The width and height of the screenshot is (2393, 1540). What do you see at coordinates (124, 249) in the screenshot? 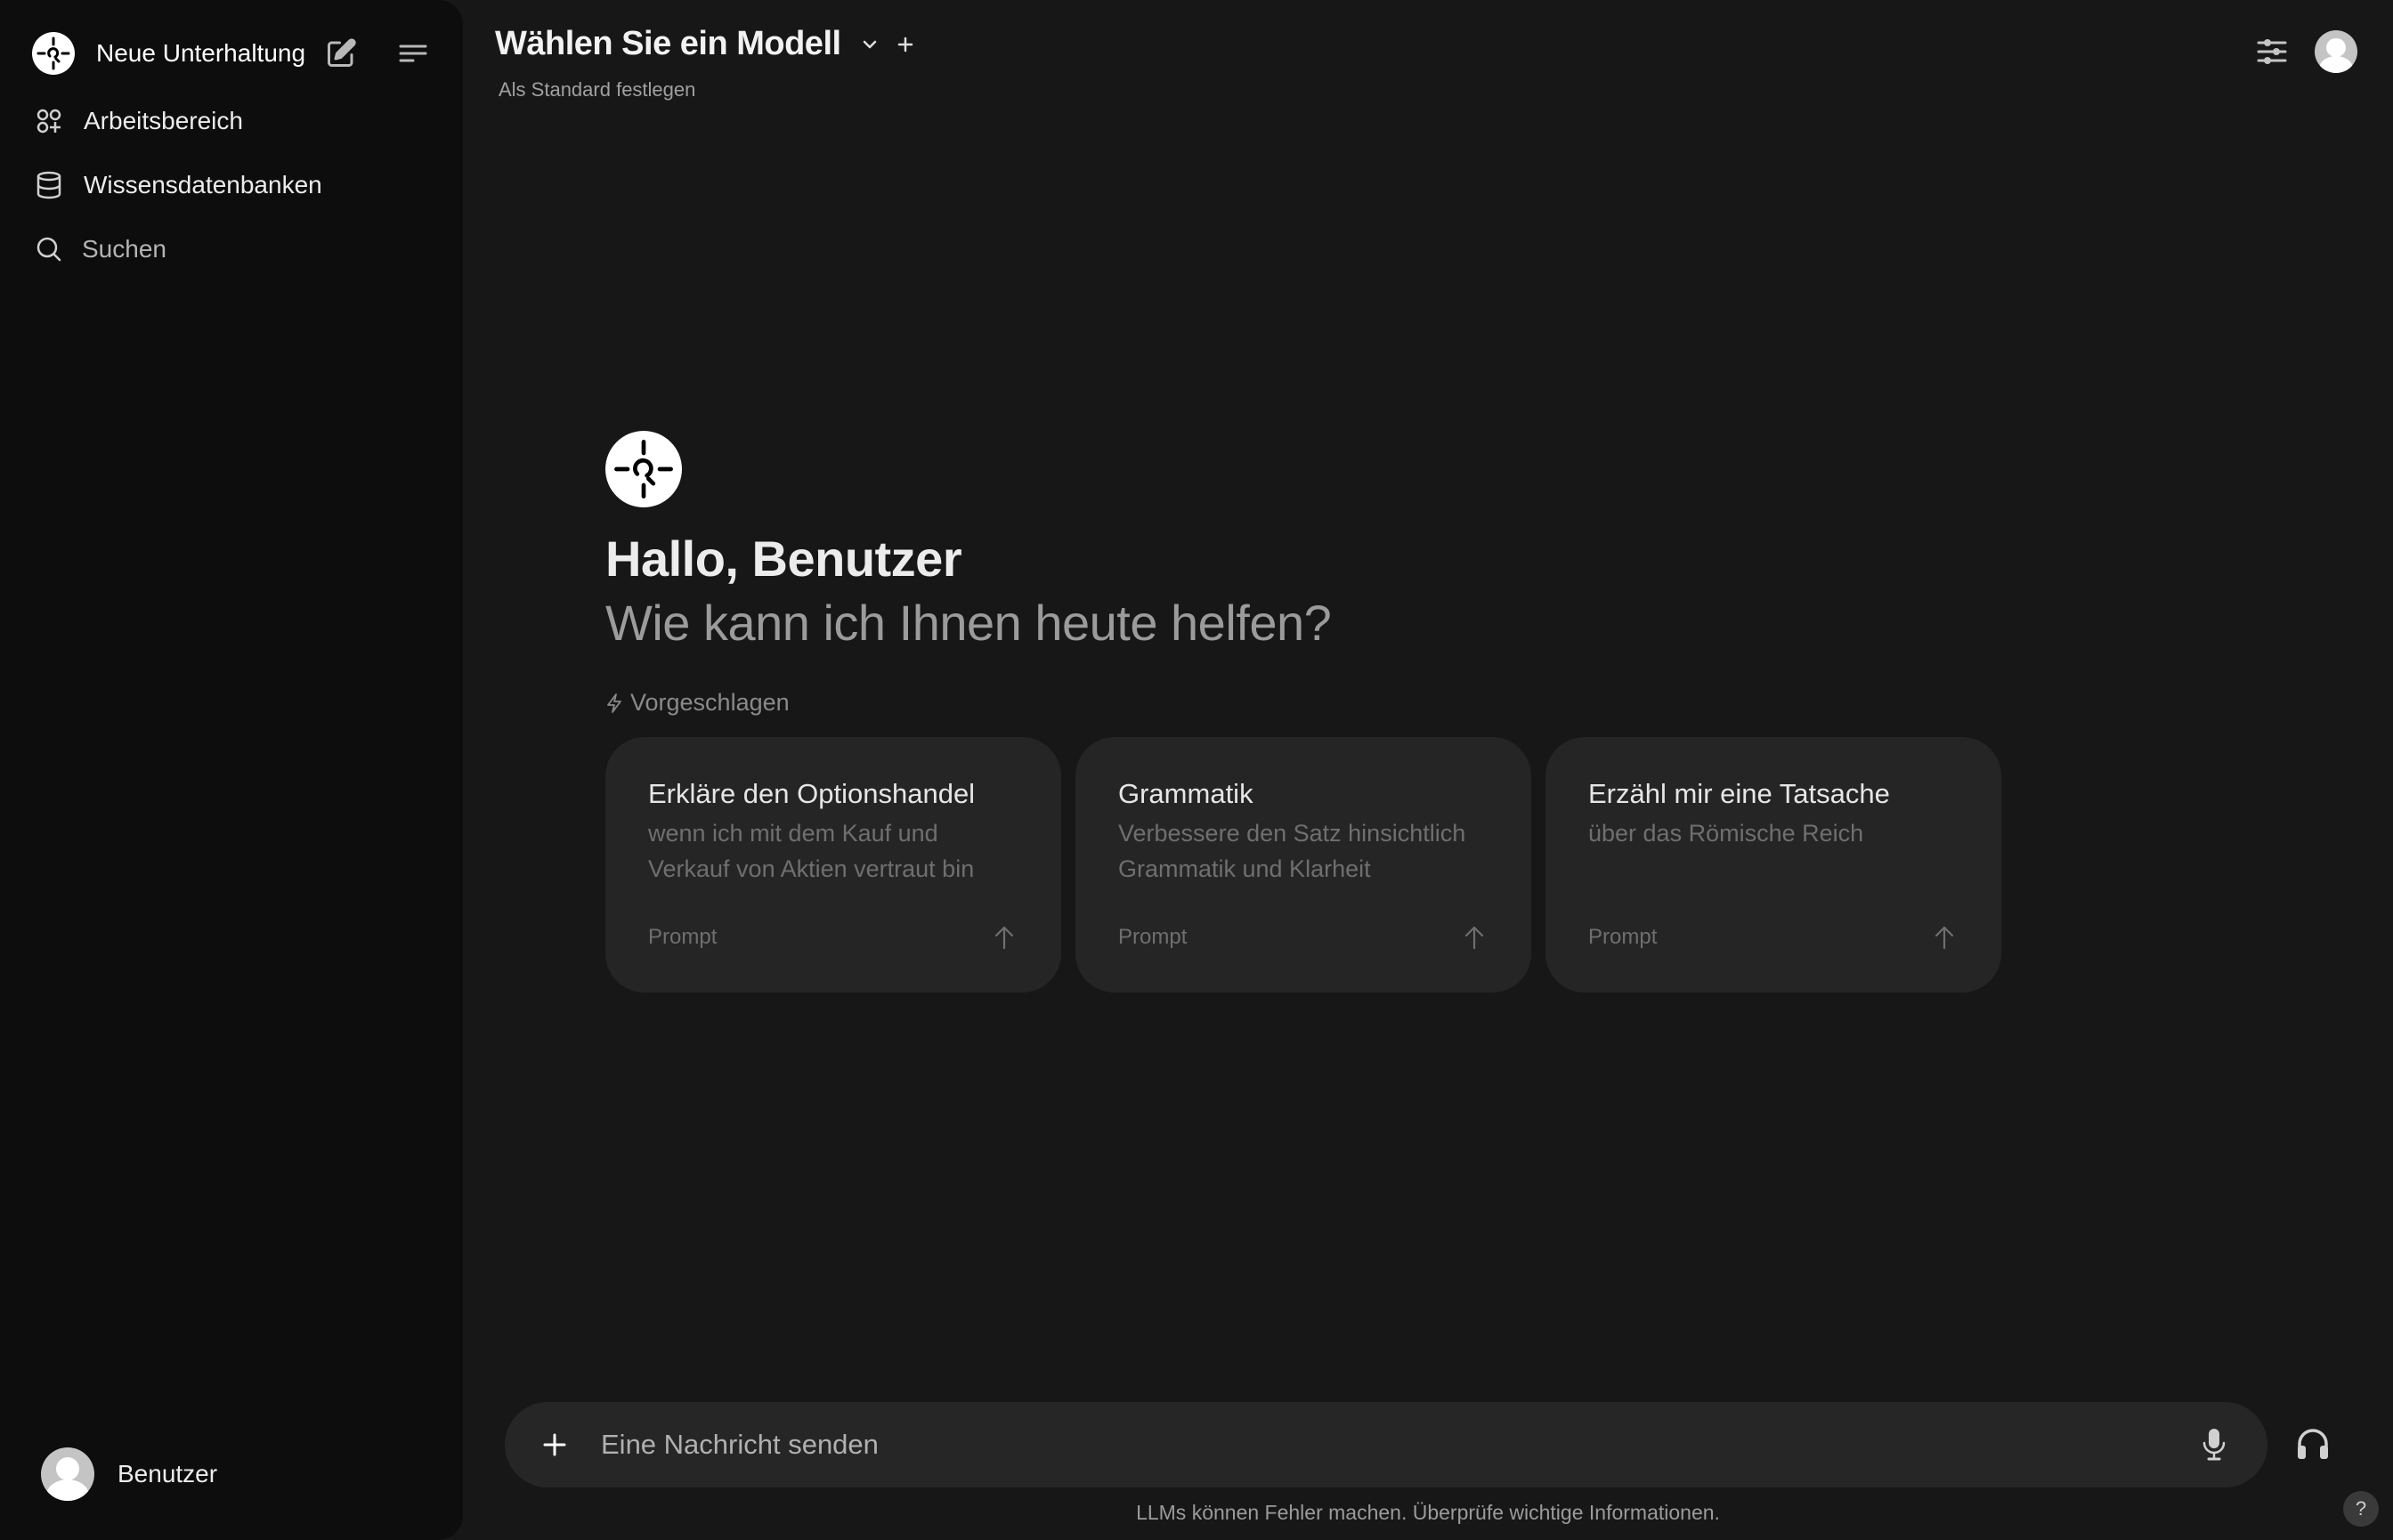
I see `sidebar-item-label: Suchen` at bounding box center [124, 249].